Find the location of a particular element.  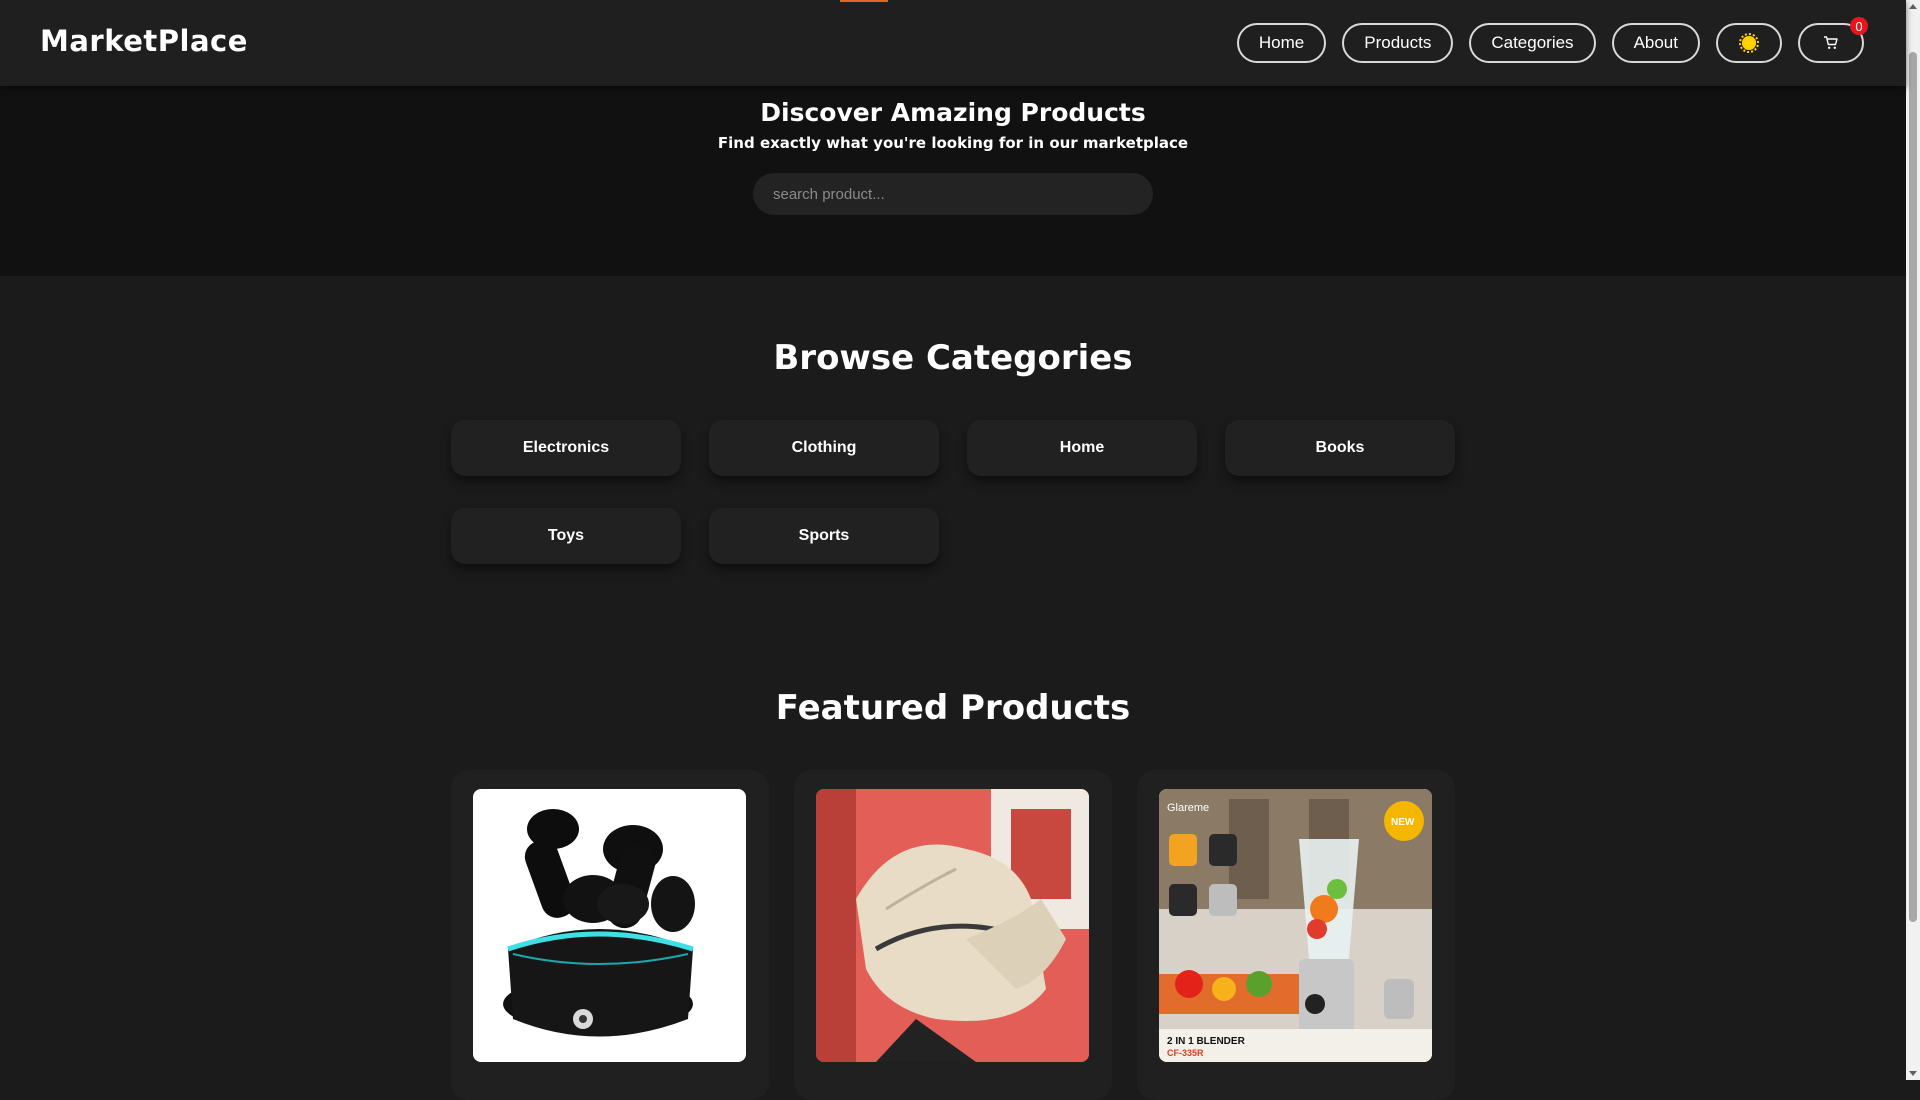

blender-caption-text: 2 IN 1 BLENDER is located at coordinates (1206, 1041).